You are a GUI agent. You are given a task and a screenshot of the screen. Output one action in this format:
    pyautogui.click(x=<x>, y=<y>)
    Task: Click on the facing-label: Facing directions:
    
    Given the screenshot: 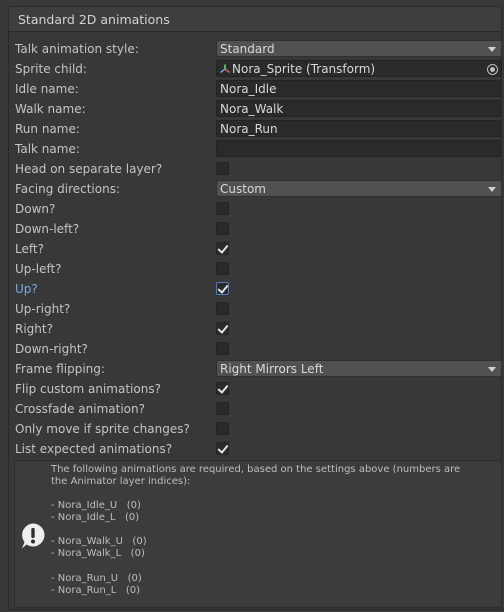 What is the action you would take?
    pyautogui.click(x=68, y=189)
    